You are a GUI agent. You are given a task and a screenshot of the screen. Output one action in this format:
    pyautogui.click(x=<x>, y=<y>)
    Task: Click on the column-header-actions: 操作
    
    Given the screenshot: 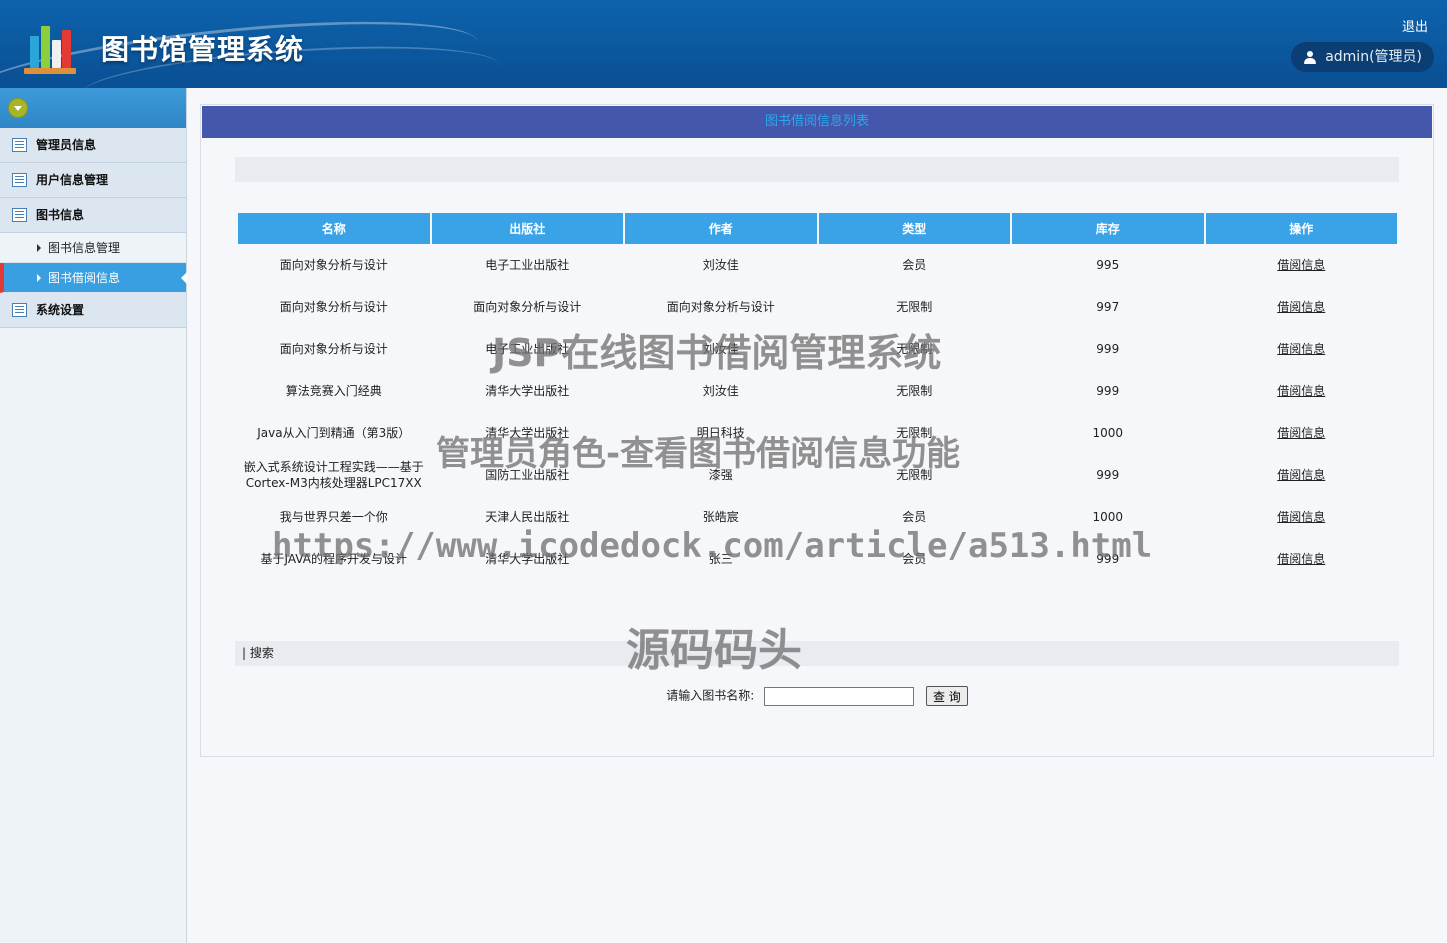 What is the action you would take?
    pyautogui.click(x=1301, y=228)
    